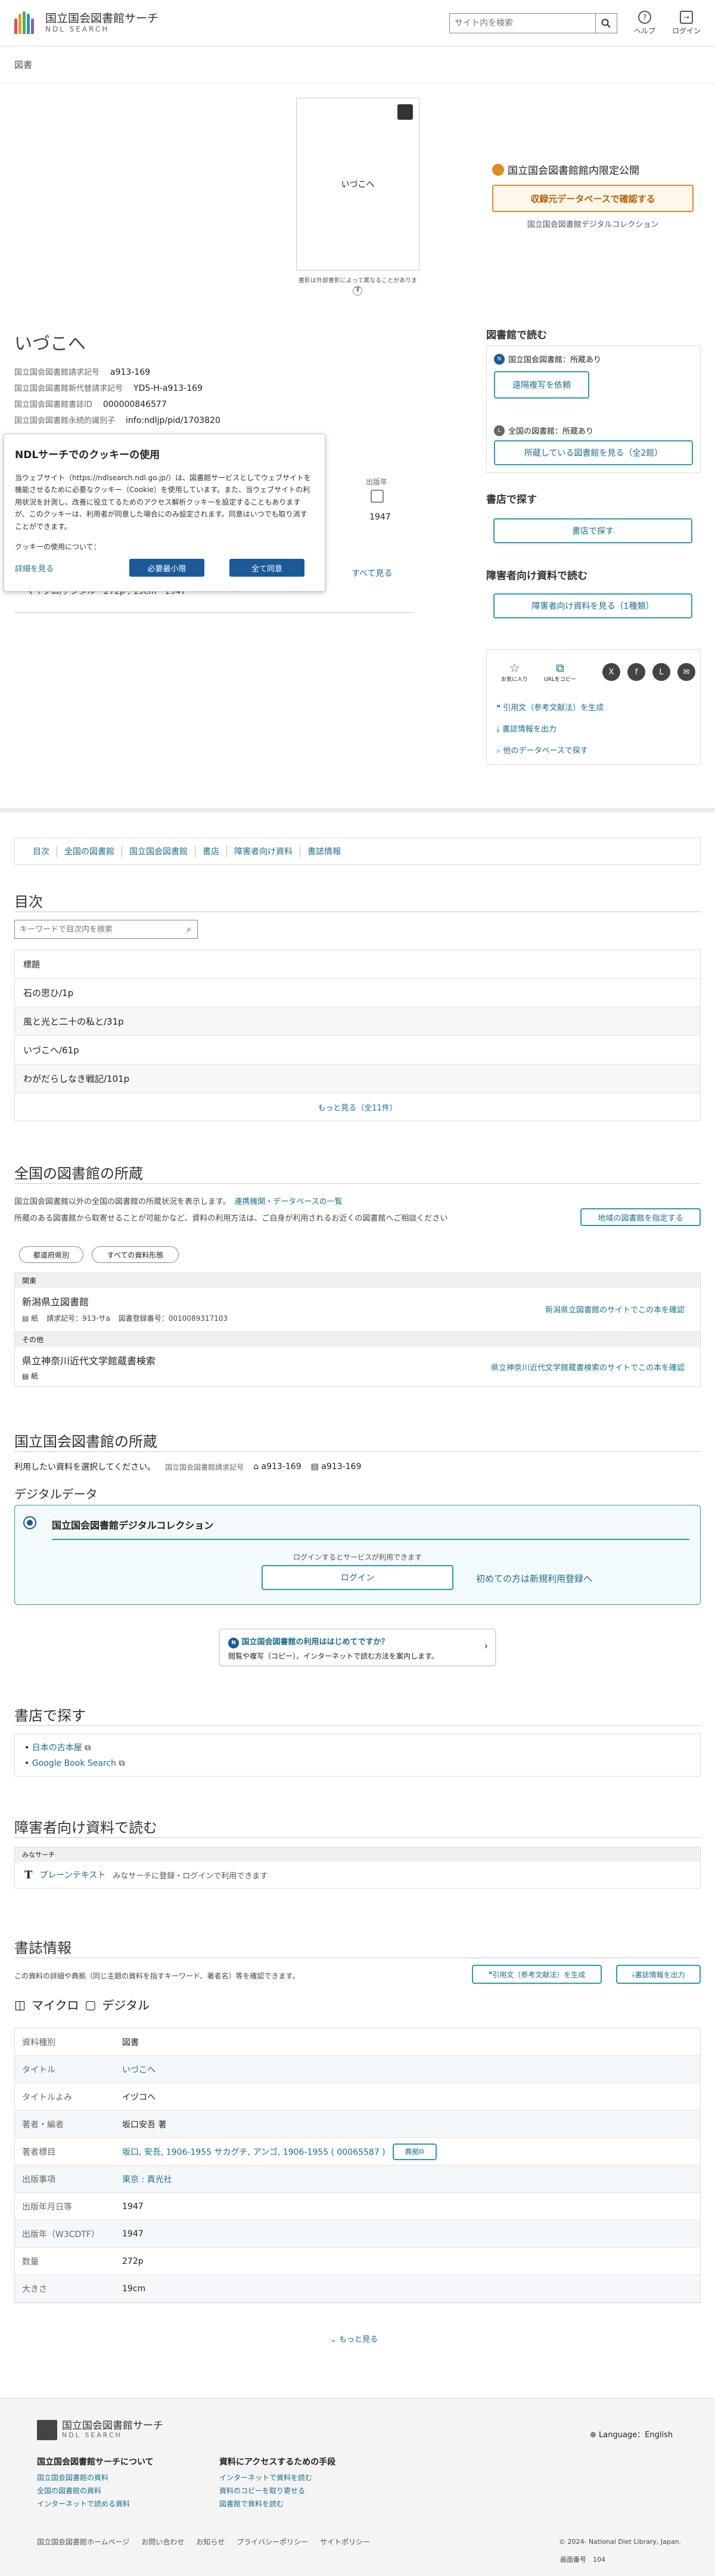 This screenshot has width=715, height=2576. Describe the element at coordinates (636, 672) in the screenshot. I see `facebook-share-icon: f` at that location.